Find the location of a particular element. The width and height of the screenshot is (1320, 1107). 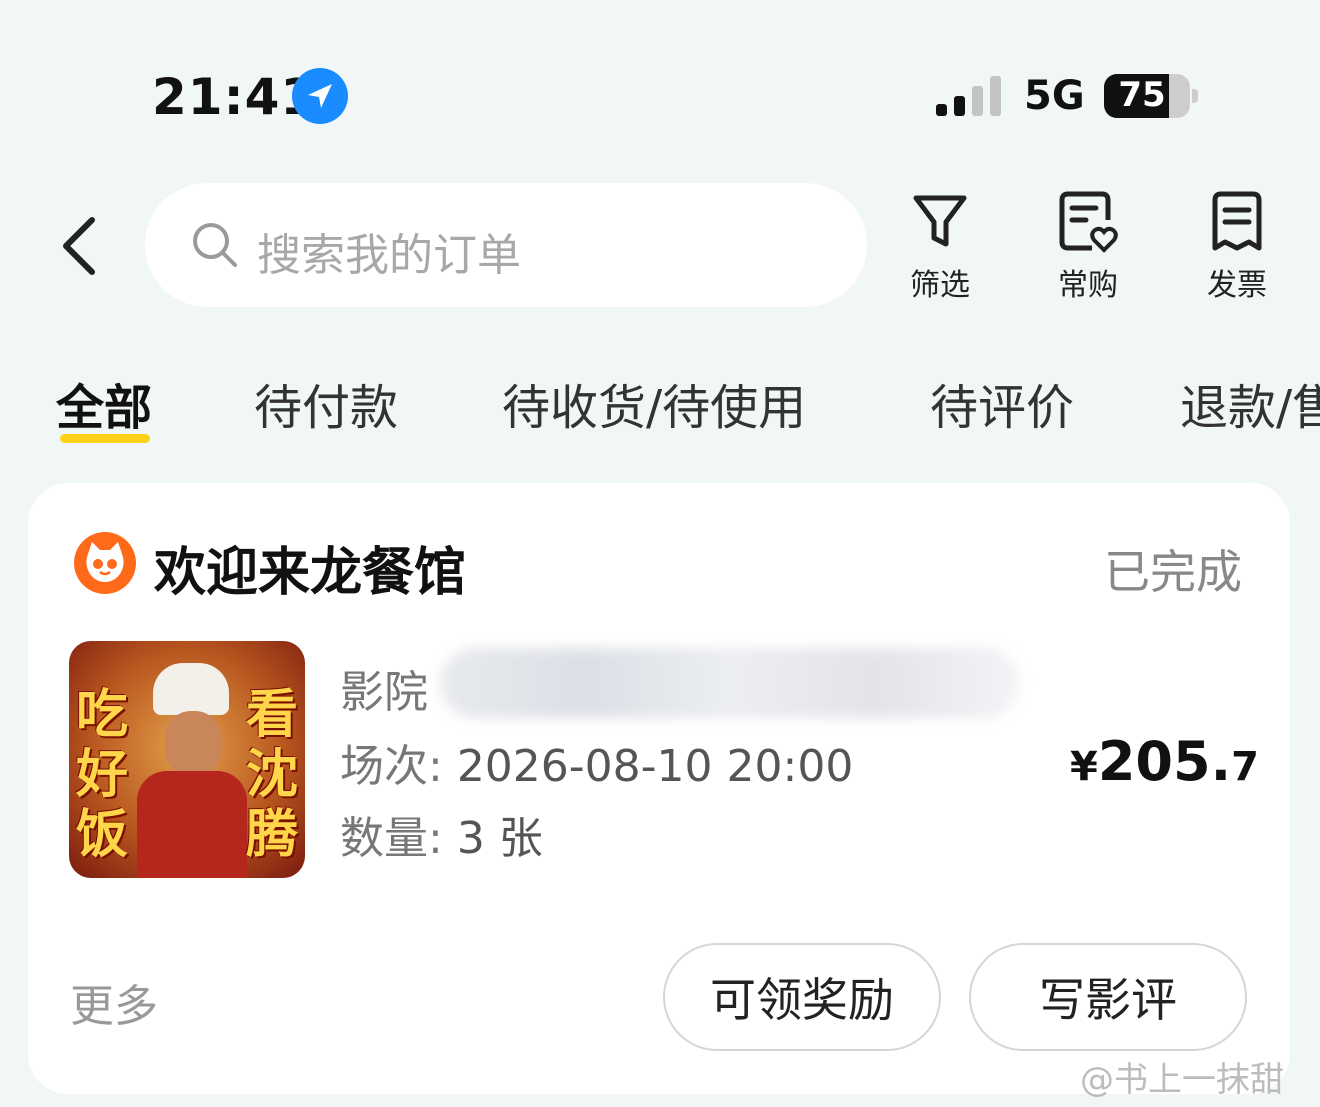

invoice-button: 发票 is located at coordinates (1237, 247).